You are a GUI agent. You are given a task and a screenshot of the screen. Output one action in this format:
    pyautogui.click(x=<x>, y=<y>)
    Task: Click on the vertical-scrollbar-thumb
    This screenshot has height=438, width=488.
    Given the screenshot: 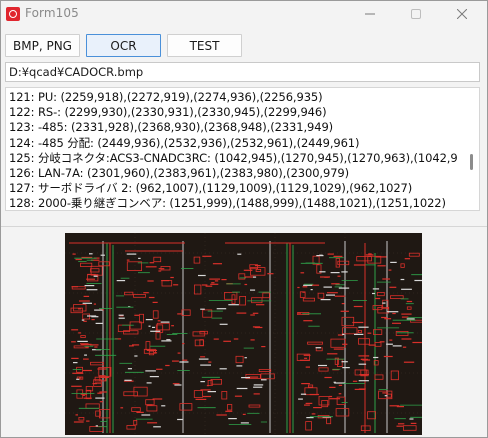 What is the action you would take?
    pyautogui.click(x=471, y=162)
    